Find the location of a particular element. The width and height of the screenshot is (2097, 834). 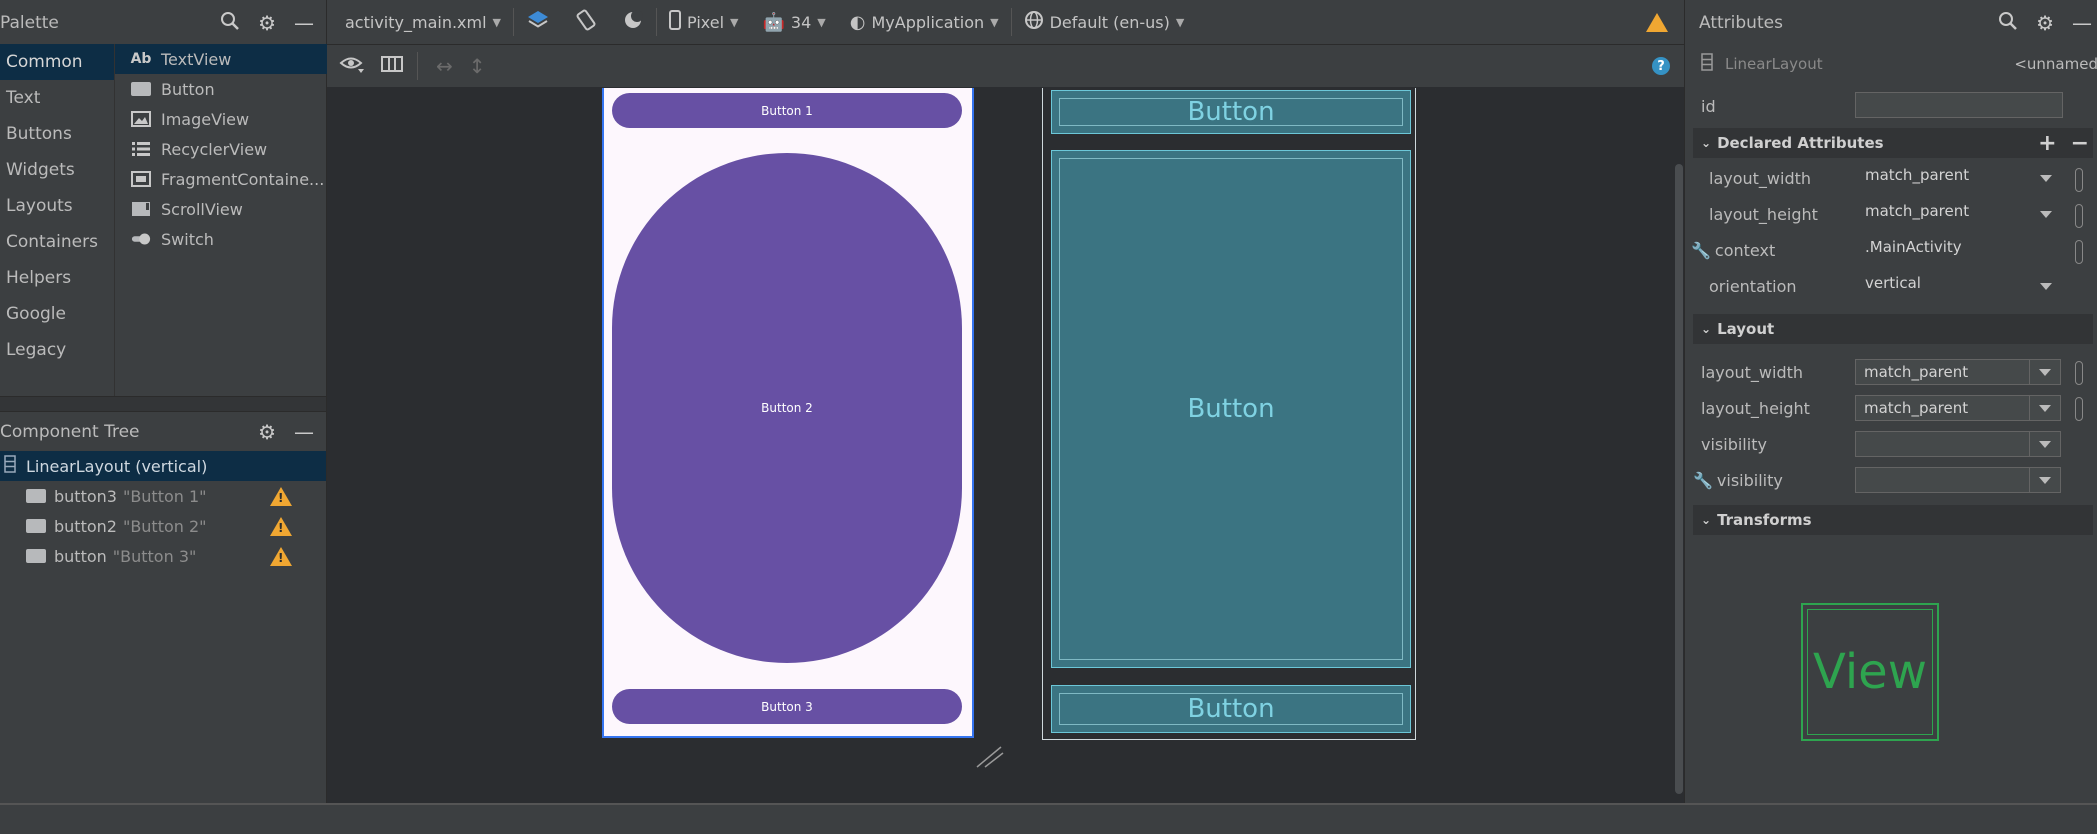

blueprint-preview: Button Button Button is located at coordinates (1229, 414).